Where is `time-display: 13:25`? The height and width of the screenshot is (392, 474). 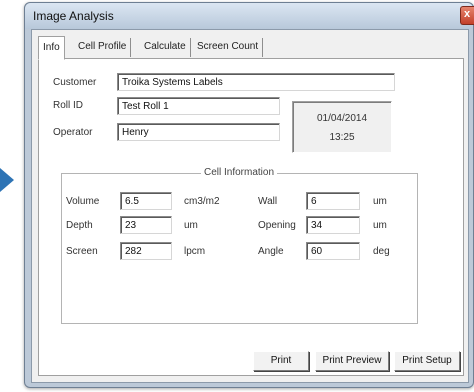
time-display: 13:25 is located at coordinates (342, 137).